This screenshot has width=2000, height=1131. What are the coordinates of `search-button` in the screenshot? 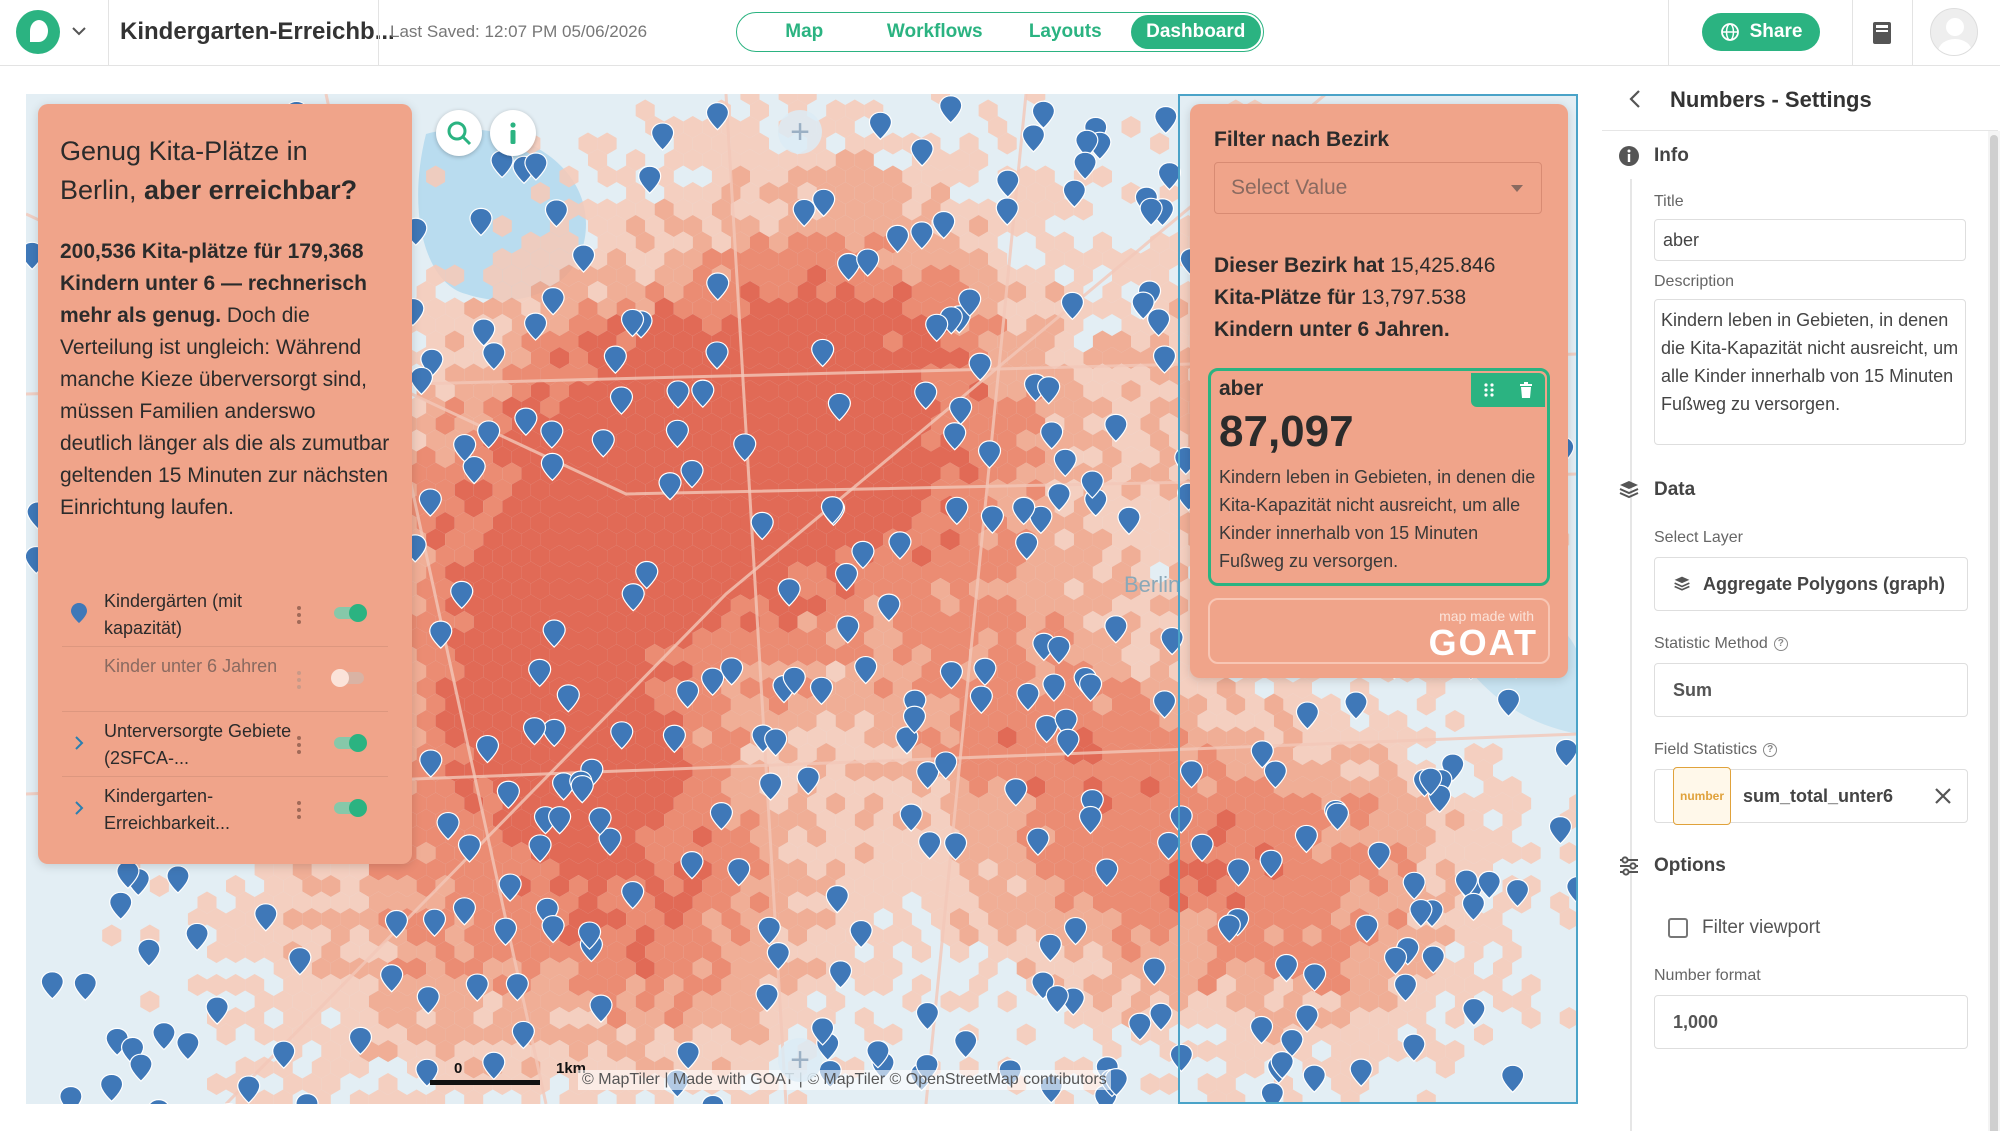 It's located at (459, 133).